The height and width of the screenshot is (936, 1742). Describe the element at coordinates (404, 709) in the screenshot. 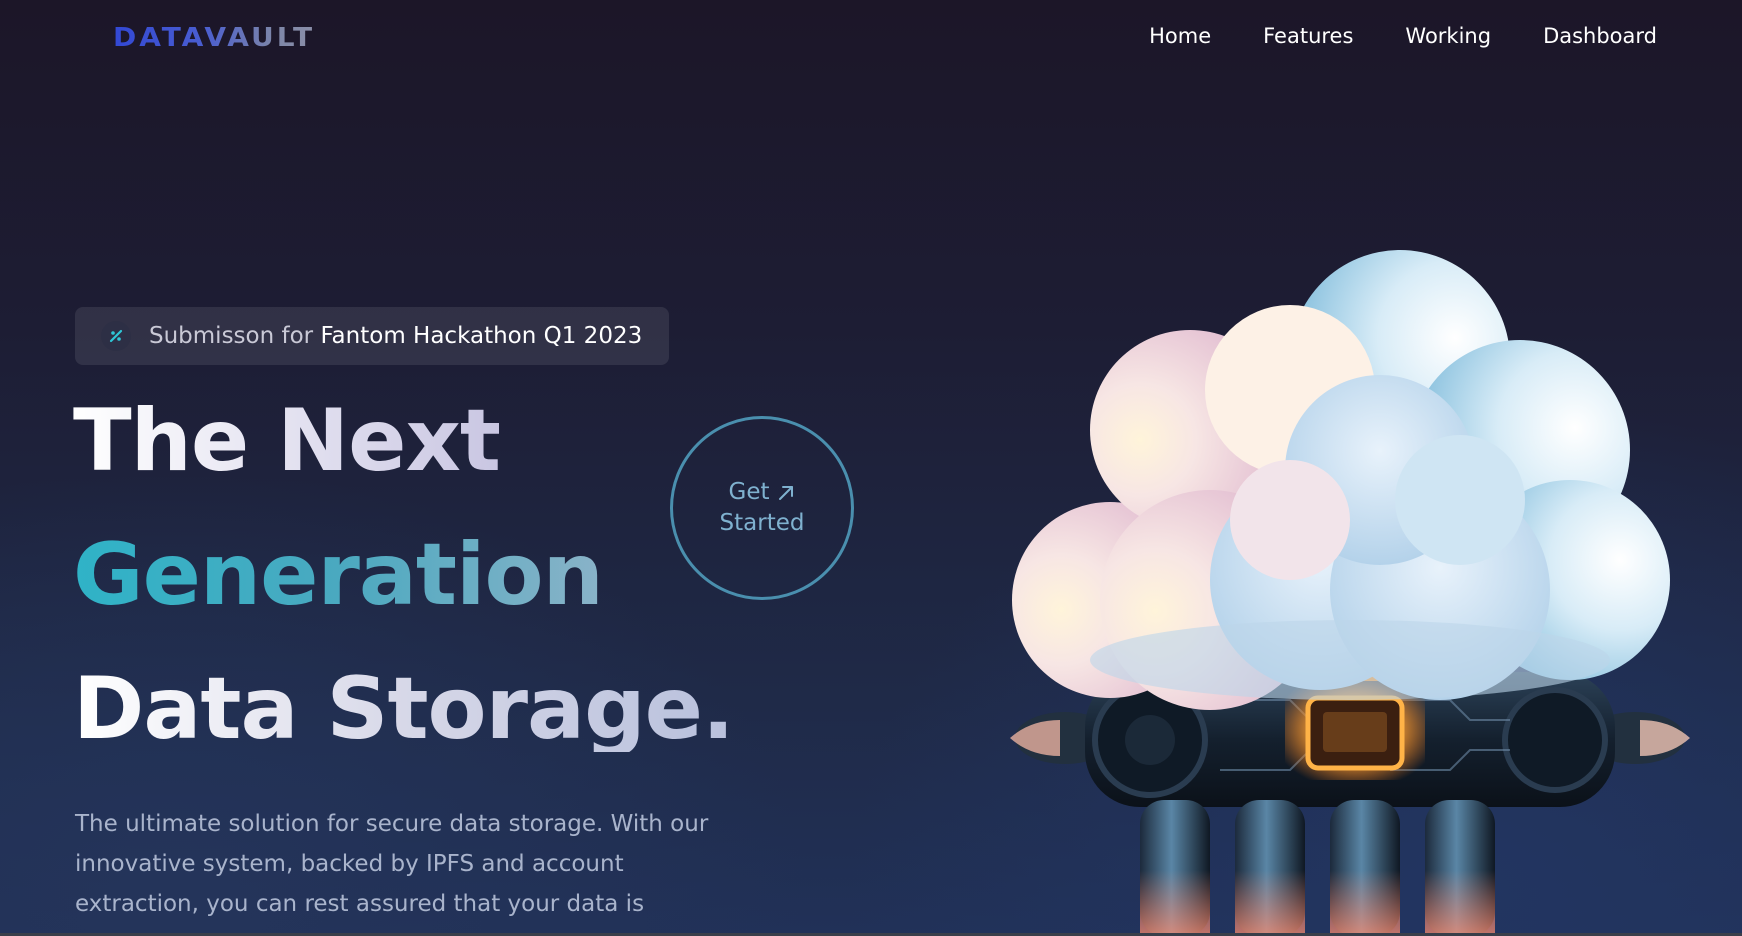

I see `headline-line-3: Data Storage.` at that location.